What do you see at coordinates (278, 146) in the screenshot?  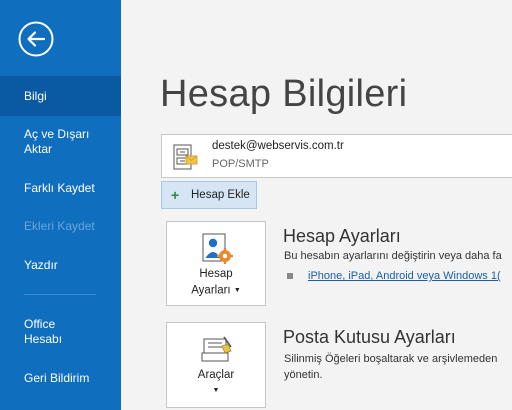 I see `account-email: destek@webservis.com.tr` at bounding box center [278, 146].